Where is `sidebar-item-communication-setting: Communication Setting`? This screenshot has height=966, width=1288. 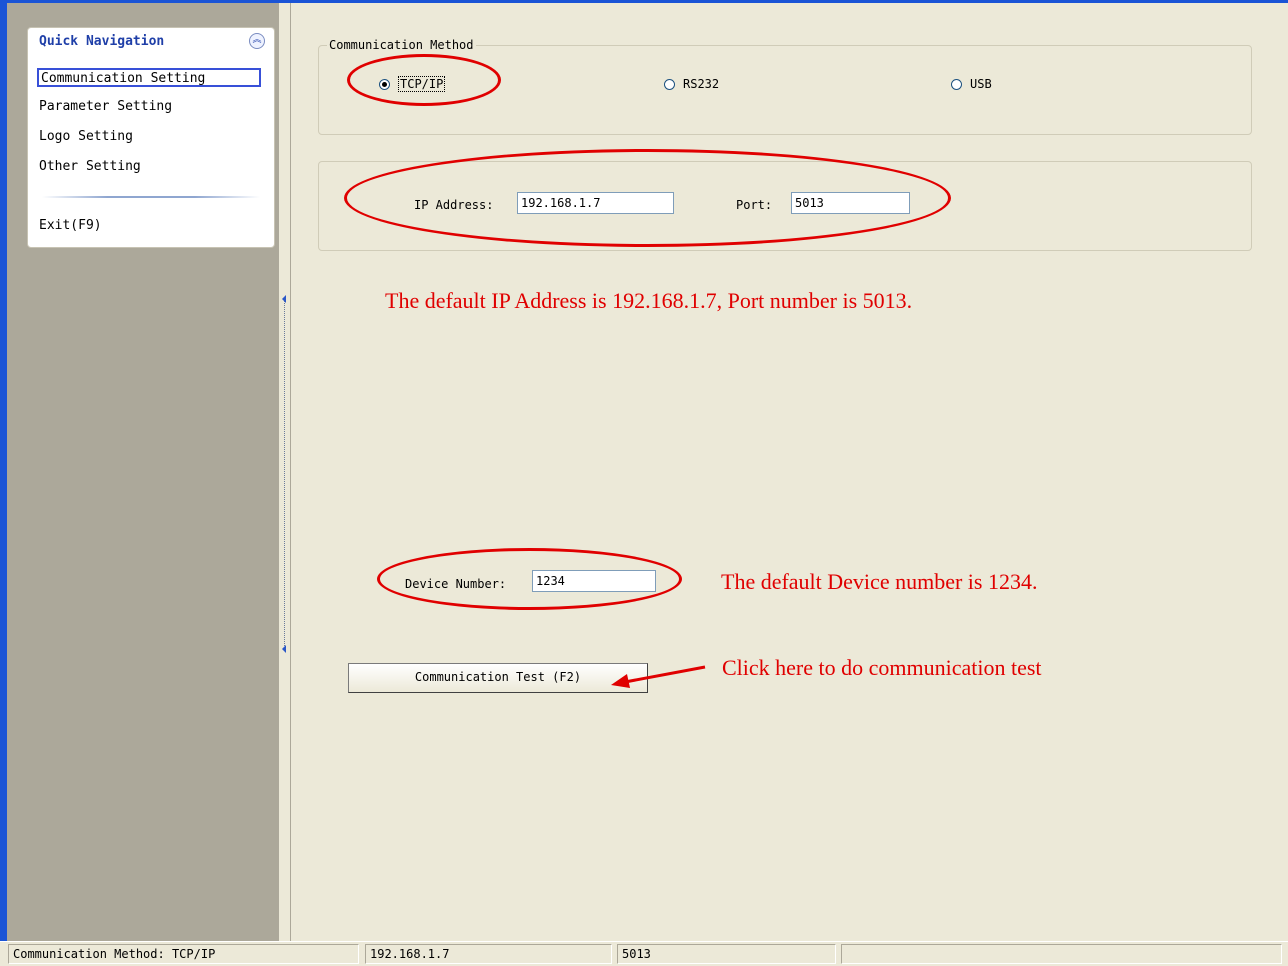
sidebar-item-communication-setting: Communication Setting is located at coordinates (149, 77).